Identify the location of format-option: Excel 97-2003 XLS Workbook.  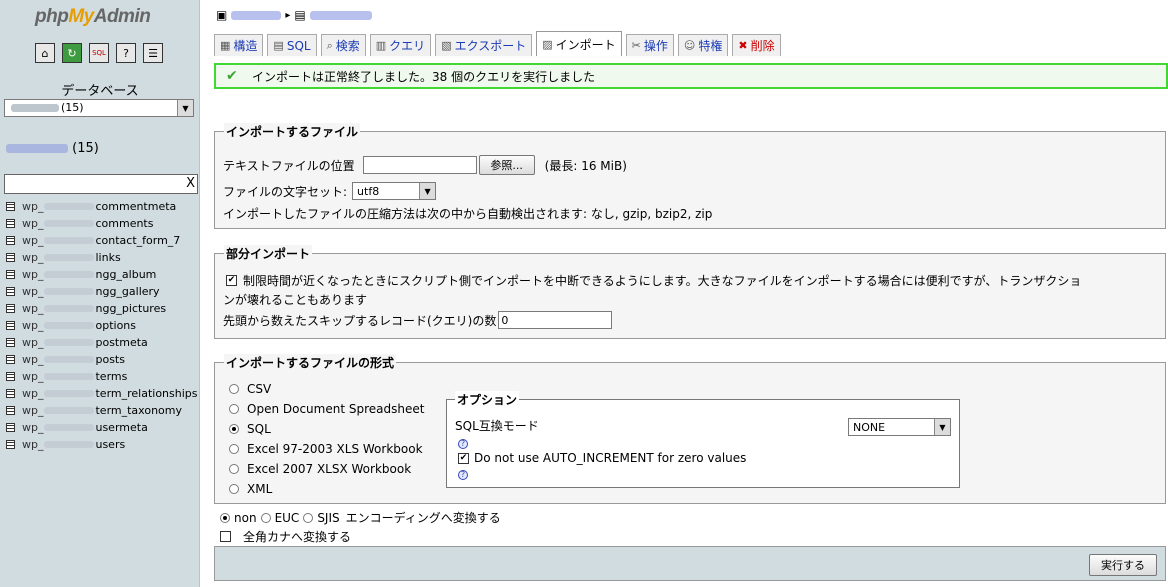
(326, 449).